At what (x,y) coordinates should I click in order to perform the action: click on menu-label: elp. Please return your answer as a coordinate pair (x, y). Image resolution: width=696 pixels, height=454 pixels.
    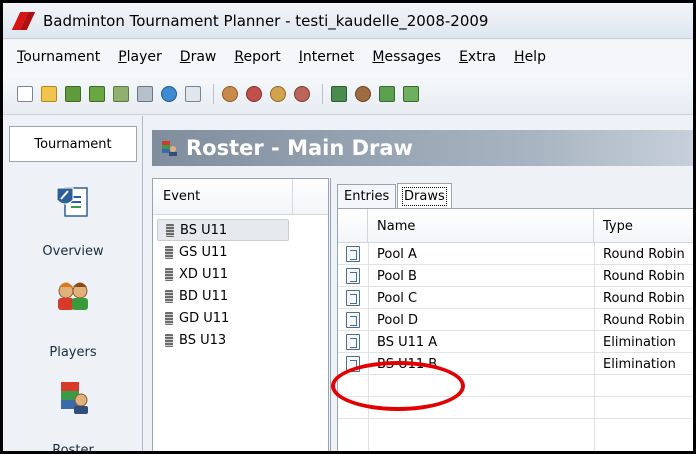
    Looking at the image, I should click on (535, 56).